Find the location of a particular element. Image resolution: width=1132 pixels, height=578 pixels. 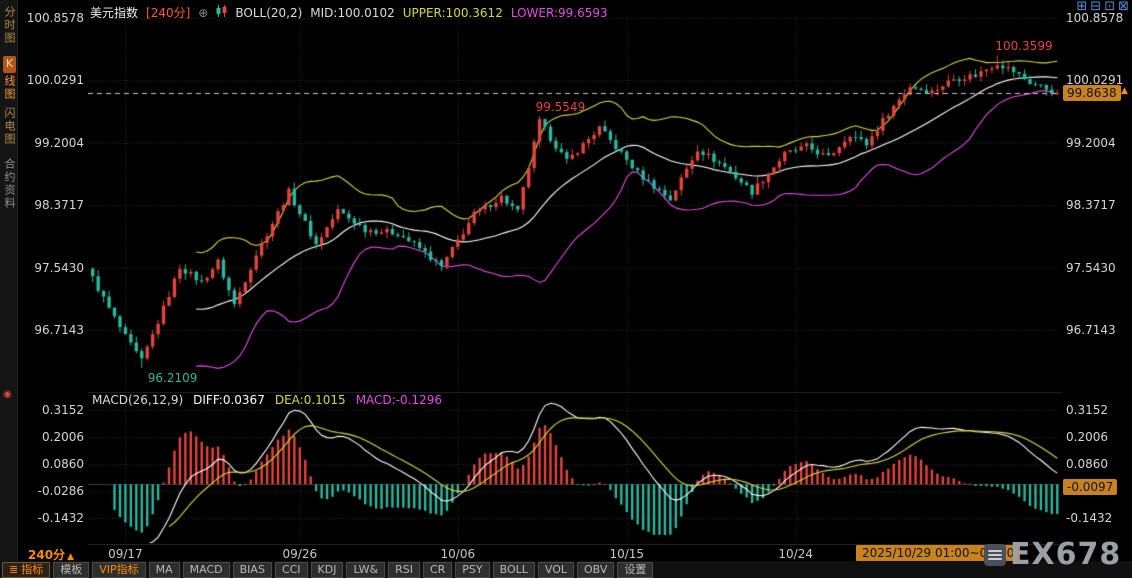

x-axis-date-label: 10/24 is located at coordinates (795, 554).